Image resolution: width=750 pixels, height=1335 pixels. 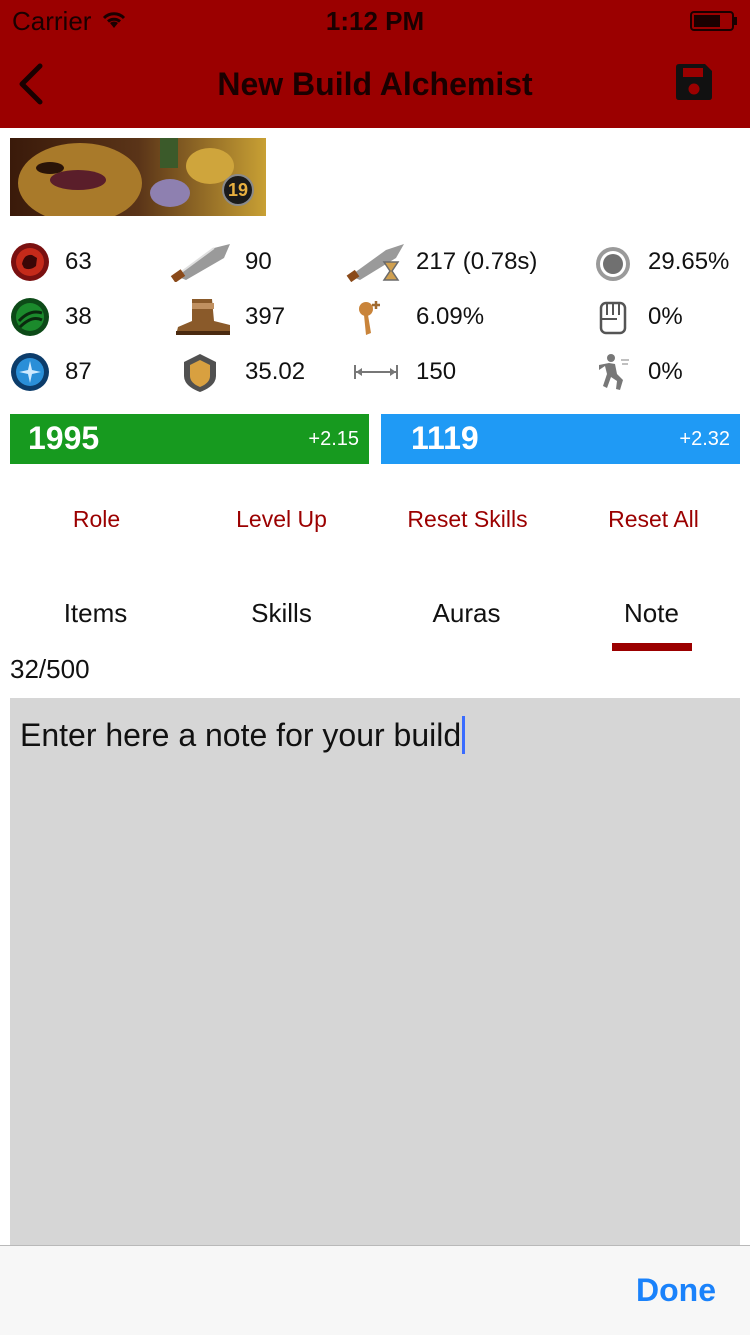 I want to click on reset-all-button: Reset All, so click(x=653, y=519).